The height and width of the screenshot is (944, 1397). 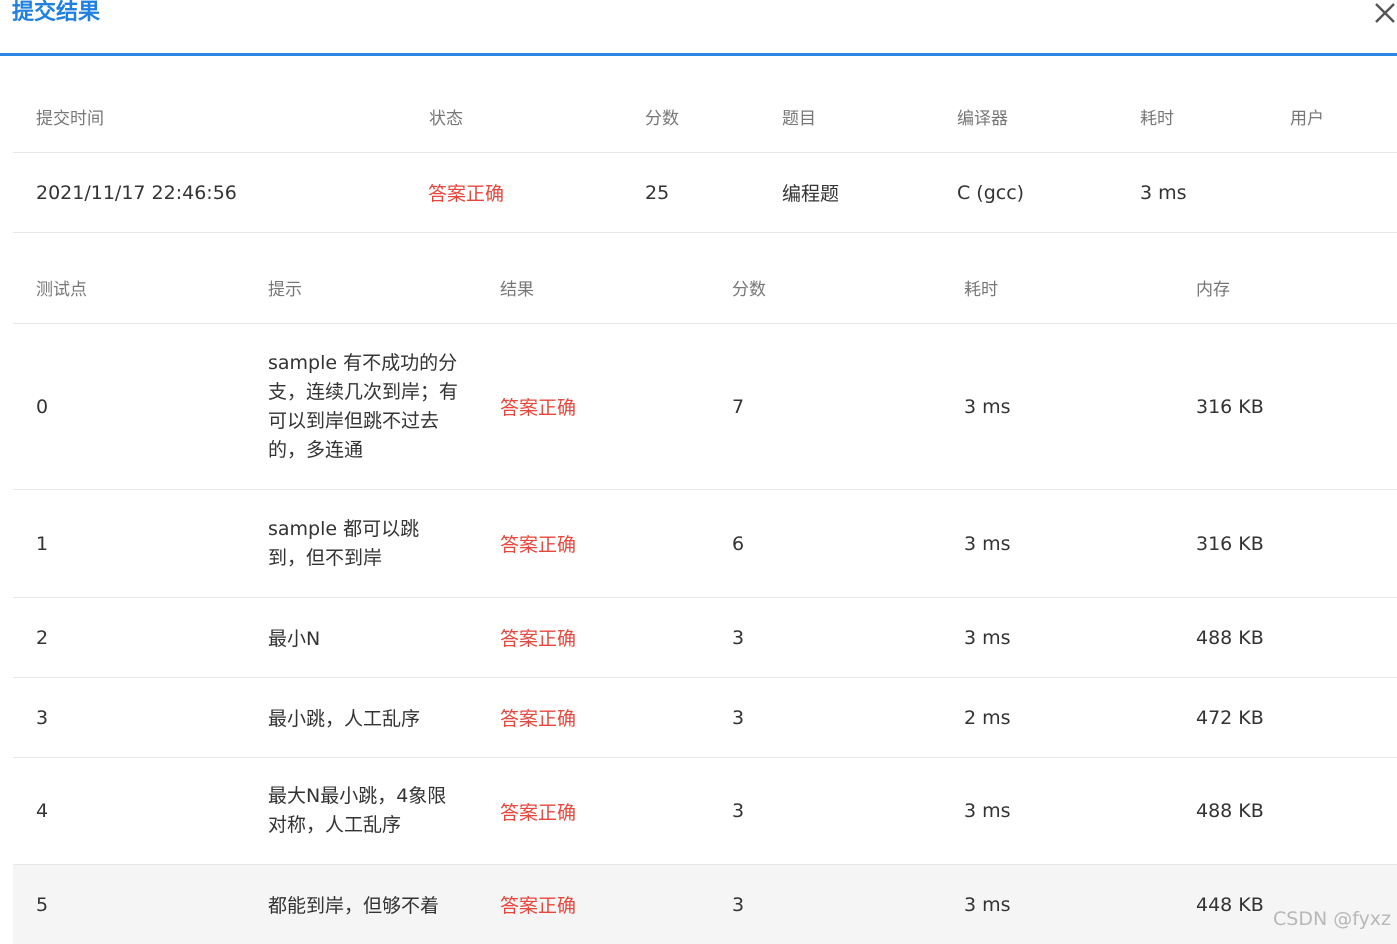 What do you see at coordinates (136, 192) in the screenshot?
I see `submit-time: 2021/11/17 22:46:56` at bounding box center [136, 192].